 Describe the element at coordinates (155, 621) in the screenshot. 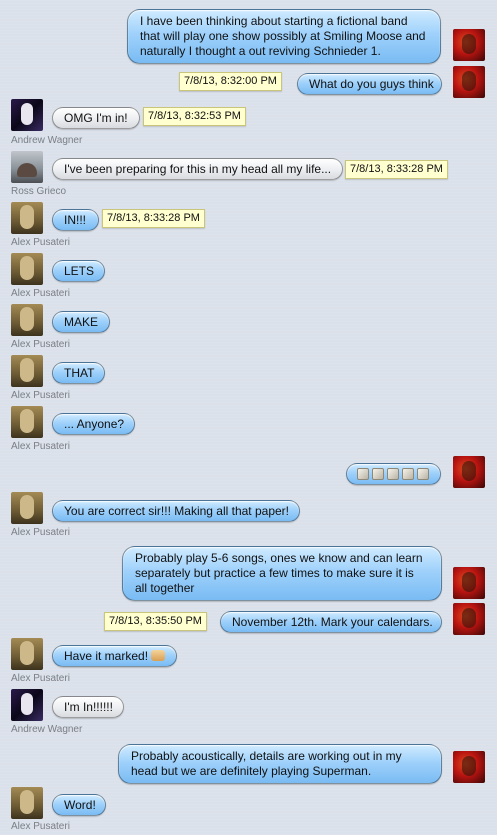

I see `timestamp: 7/8/13, 8:35:50 PM` at that location.